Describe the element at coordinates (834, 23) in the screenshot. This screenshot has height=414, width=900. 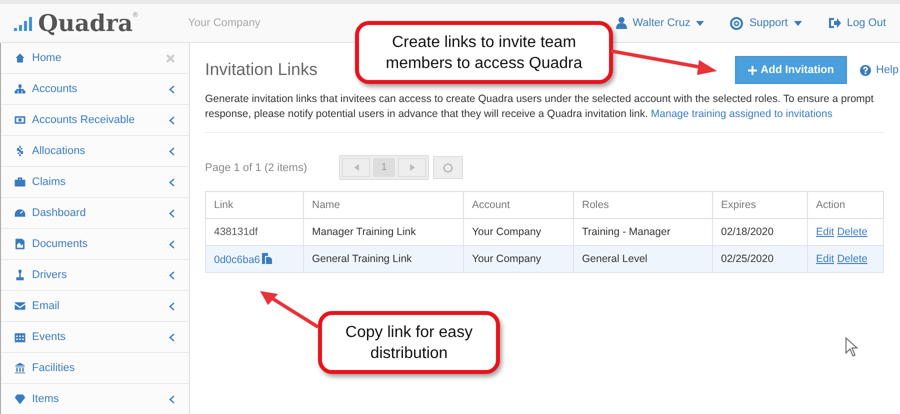
I see `logout-icon` at that location.